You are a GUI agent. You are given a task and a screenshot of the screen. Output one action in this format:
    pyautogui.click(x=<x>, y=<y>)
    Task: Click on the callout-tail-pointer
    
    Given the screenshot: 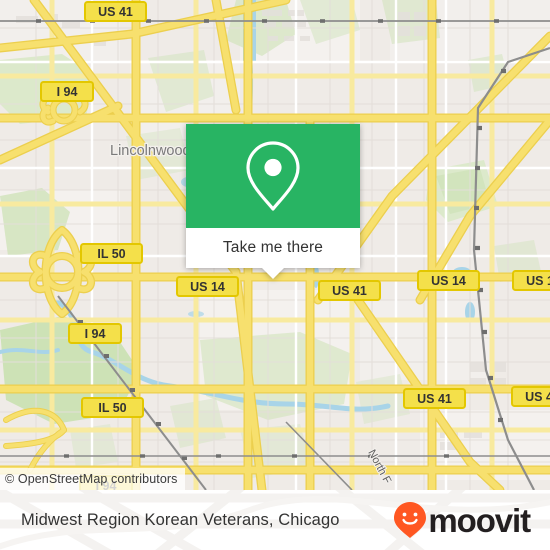 What is the action you would take?
    pyautogui.click(x=273, y=273)
    